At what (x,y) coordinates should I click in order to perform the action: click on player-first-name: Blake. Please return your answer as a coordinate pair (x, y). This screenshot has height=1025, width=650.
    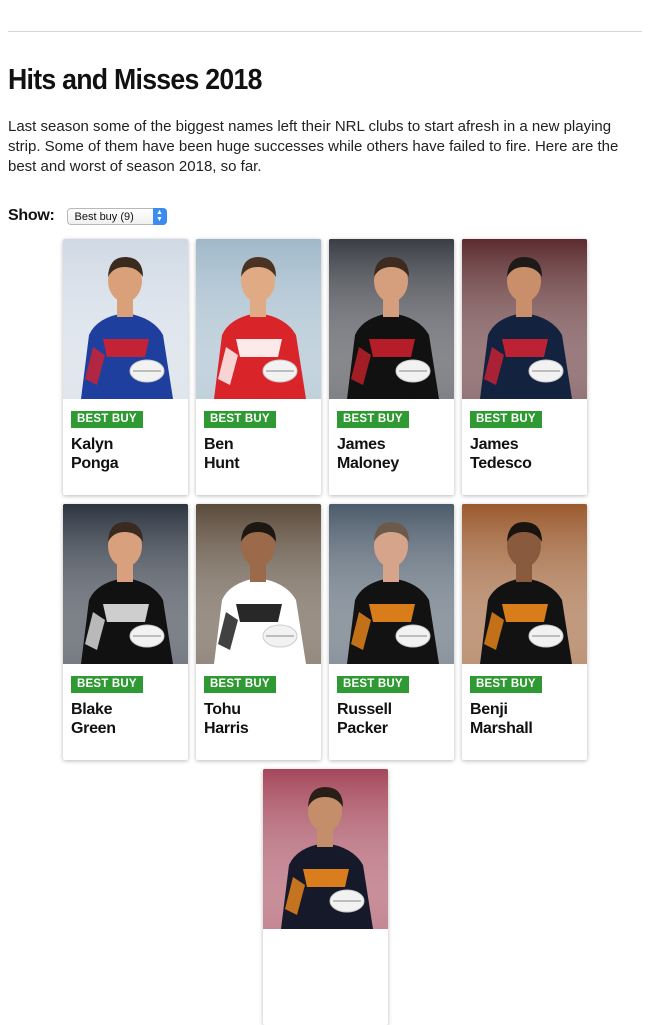
    Looking at the image, I should click on (92, 709).